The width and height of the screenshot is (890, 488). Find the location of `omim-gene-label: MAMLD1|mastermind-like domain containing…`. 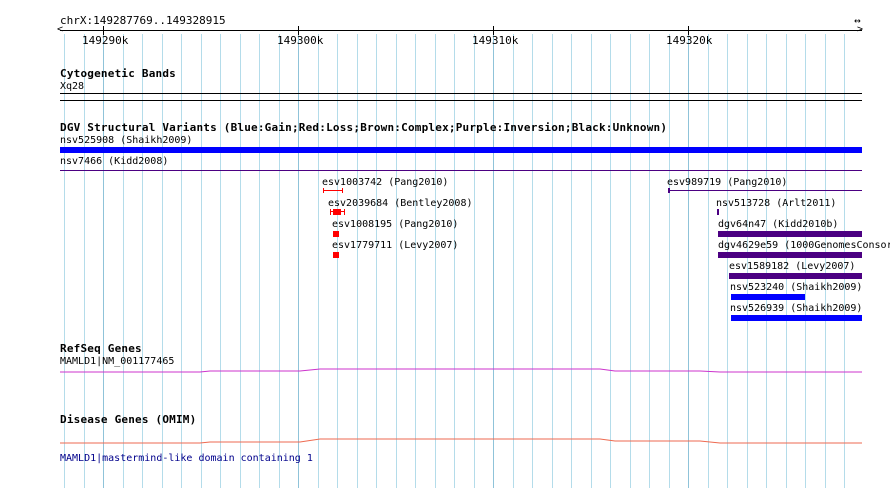

omim-gene-label: MAMLD1|mastermind-like domain containing… is located at coordinates (186, 458).